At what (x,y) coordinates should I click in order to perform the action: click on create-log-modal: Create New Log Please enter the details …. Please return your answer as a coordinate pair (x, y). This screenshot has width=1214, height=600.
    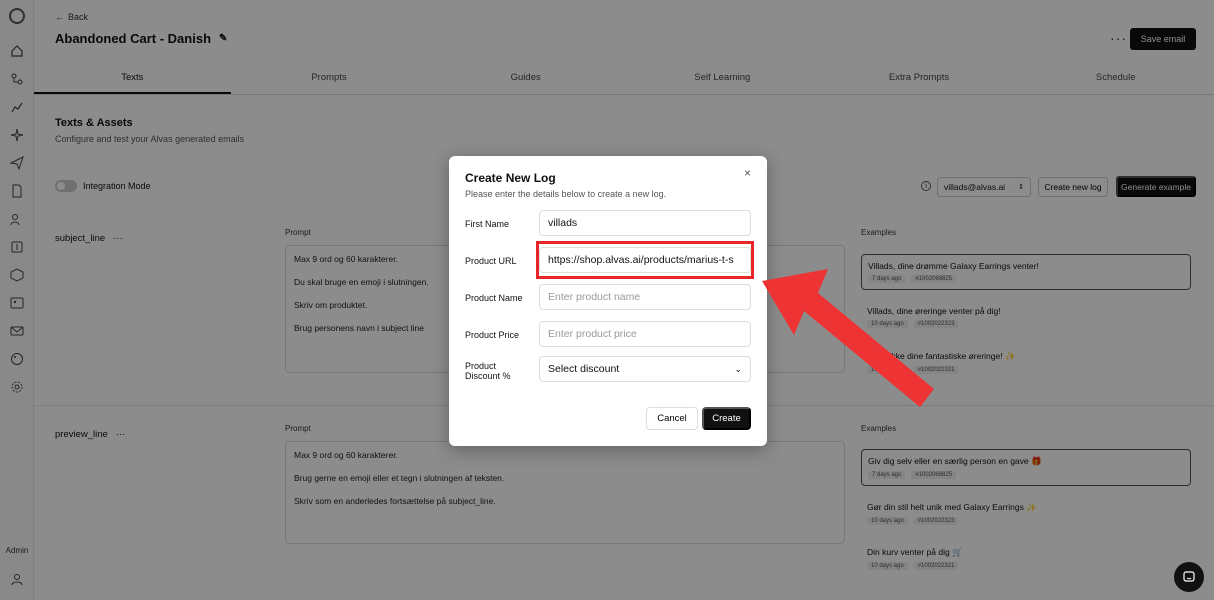
    Looking at the image, I should click on (608, 301).